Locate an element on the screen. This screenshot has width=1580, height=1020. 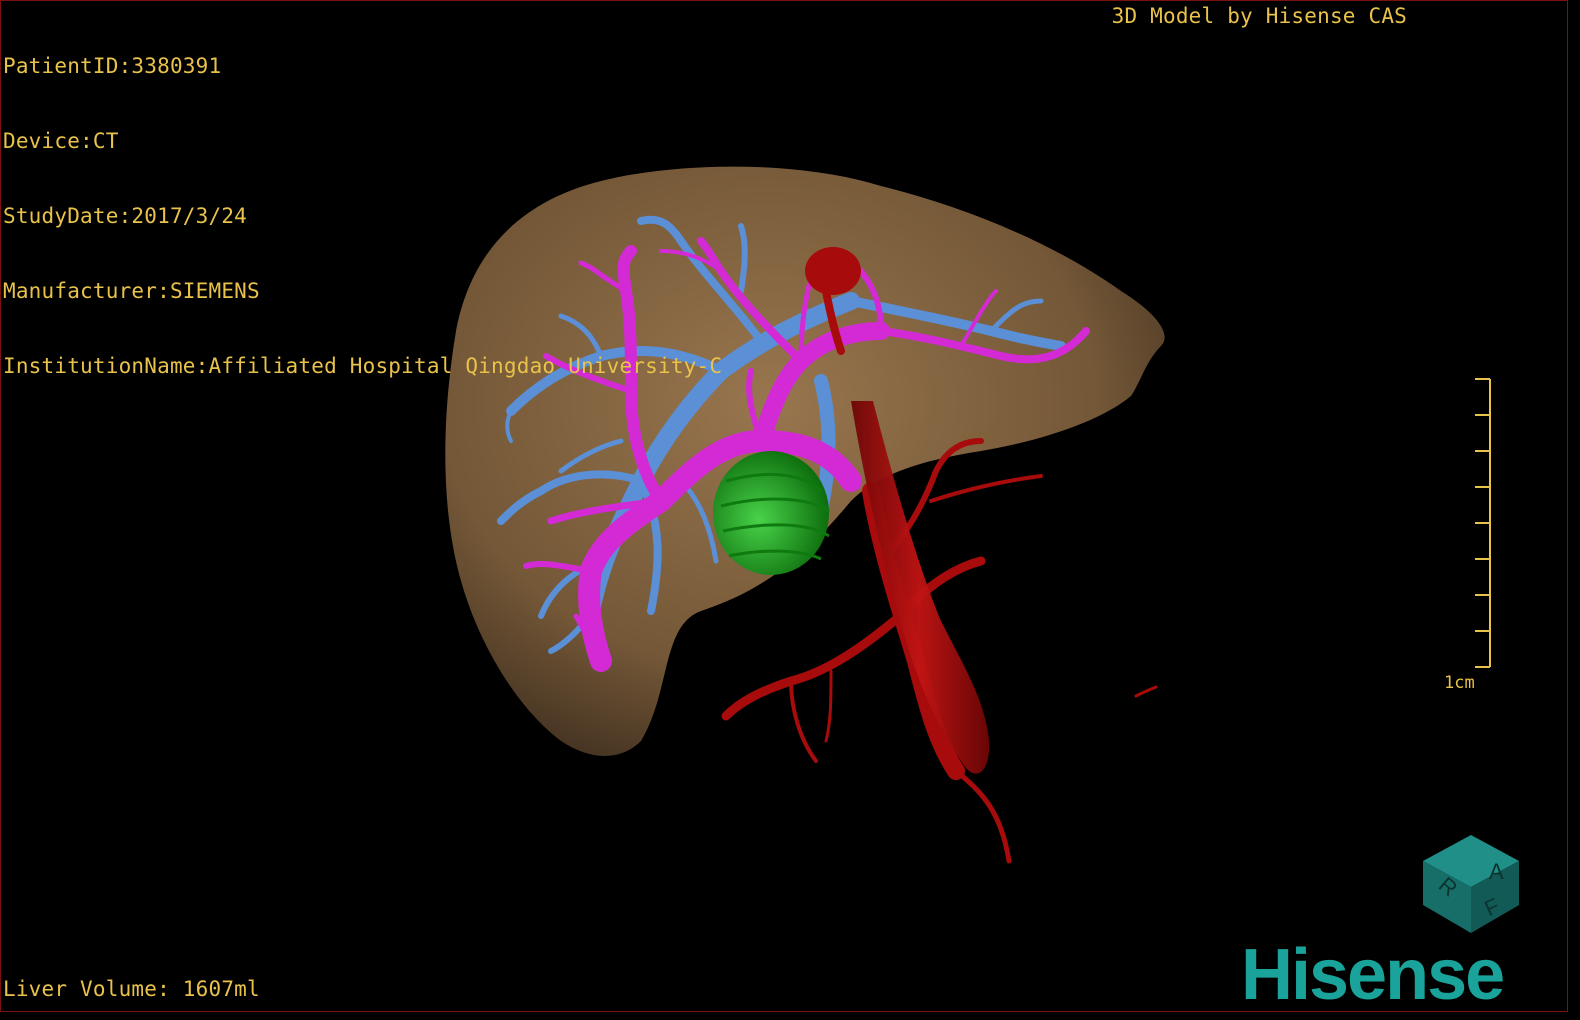
tumor-mass is located at coordinates (771, 513).